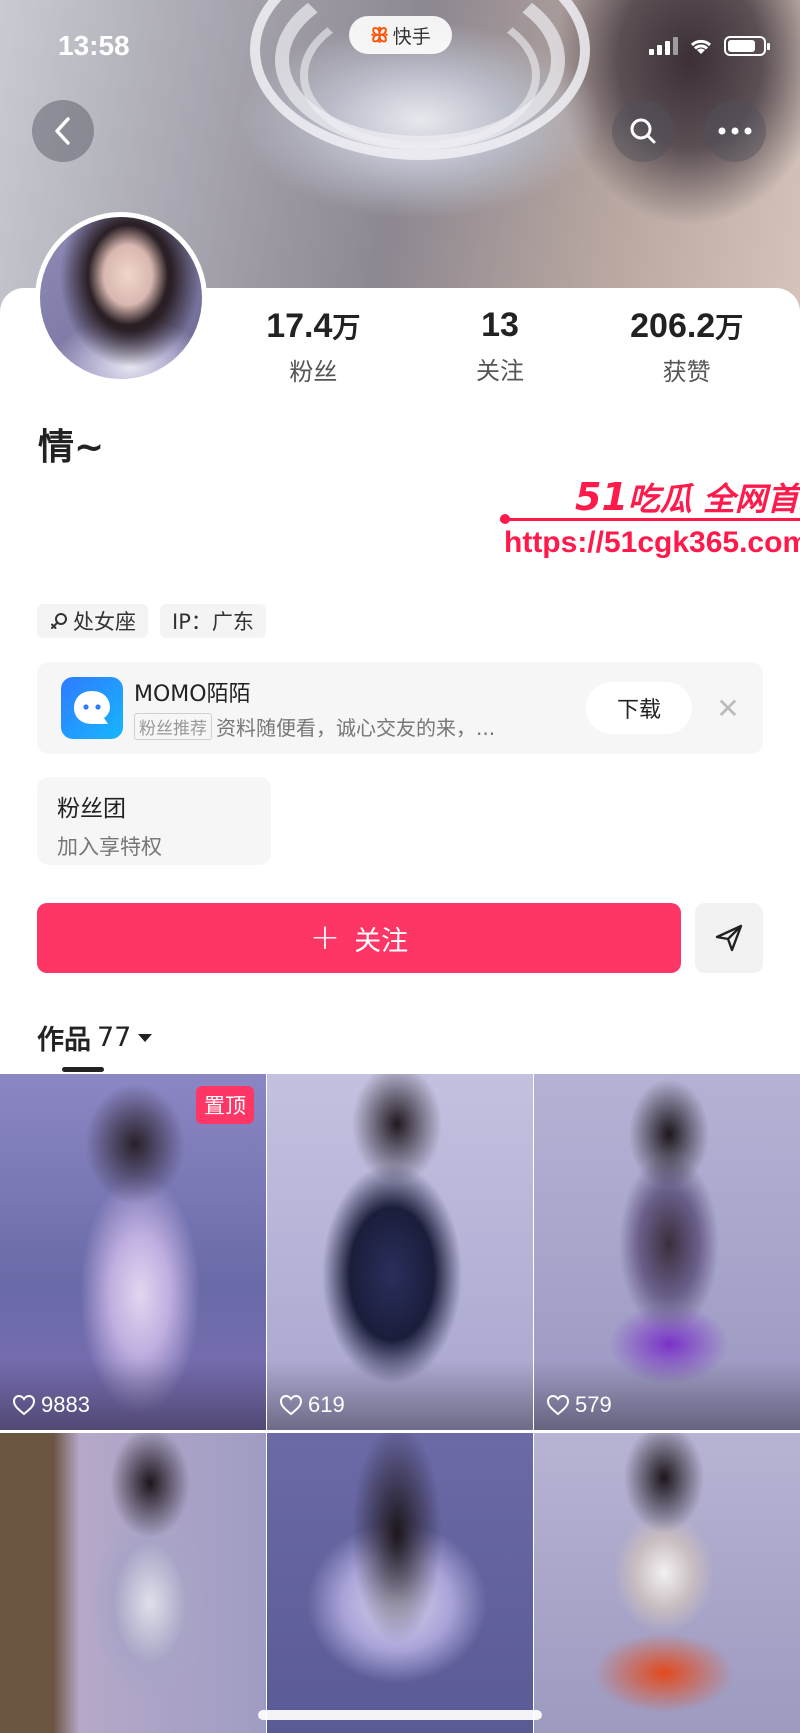 This screenshot has height=1733, width=800. I want to click on search-button, so click(643, 131).